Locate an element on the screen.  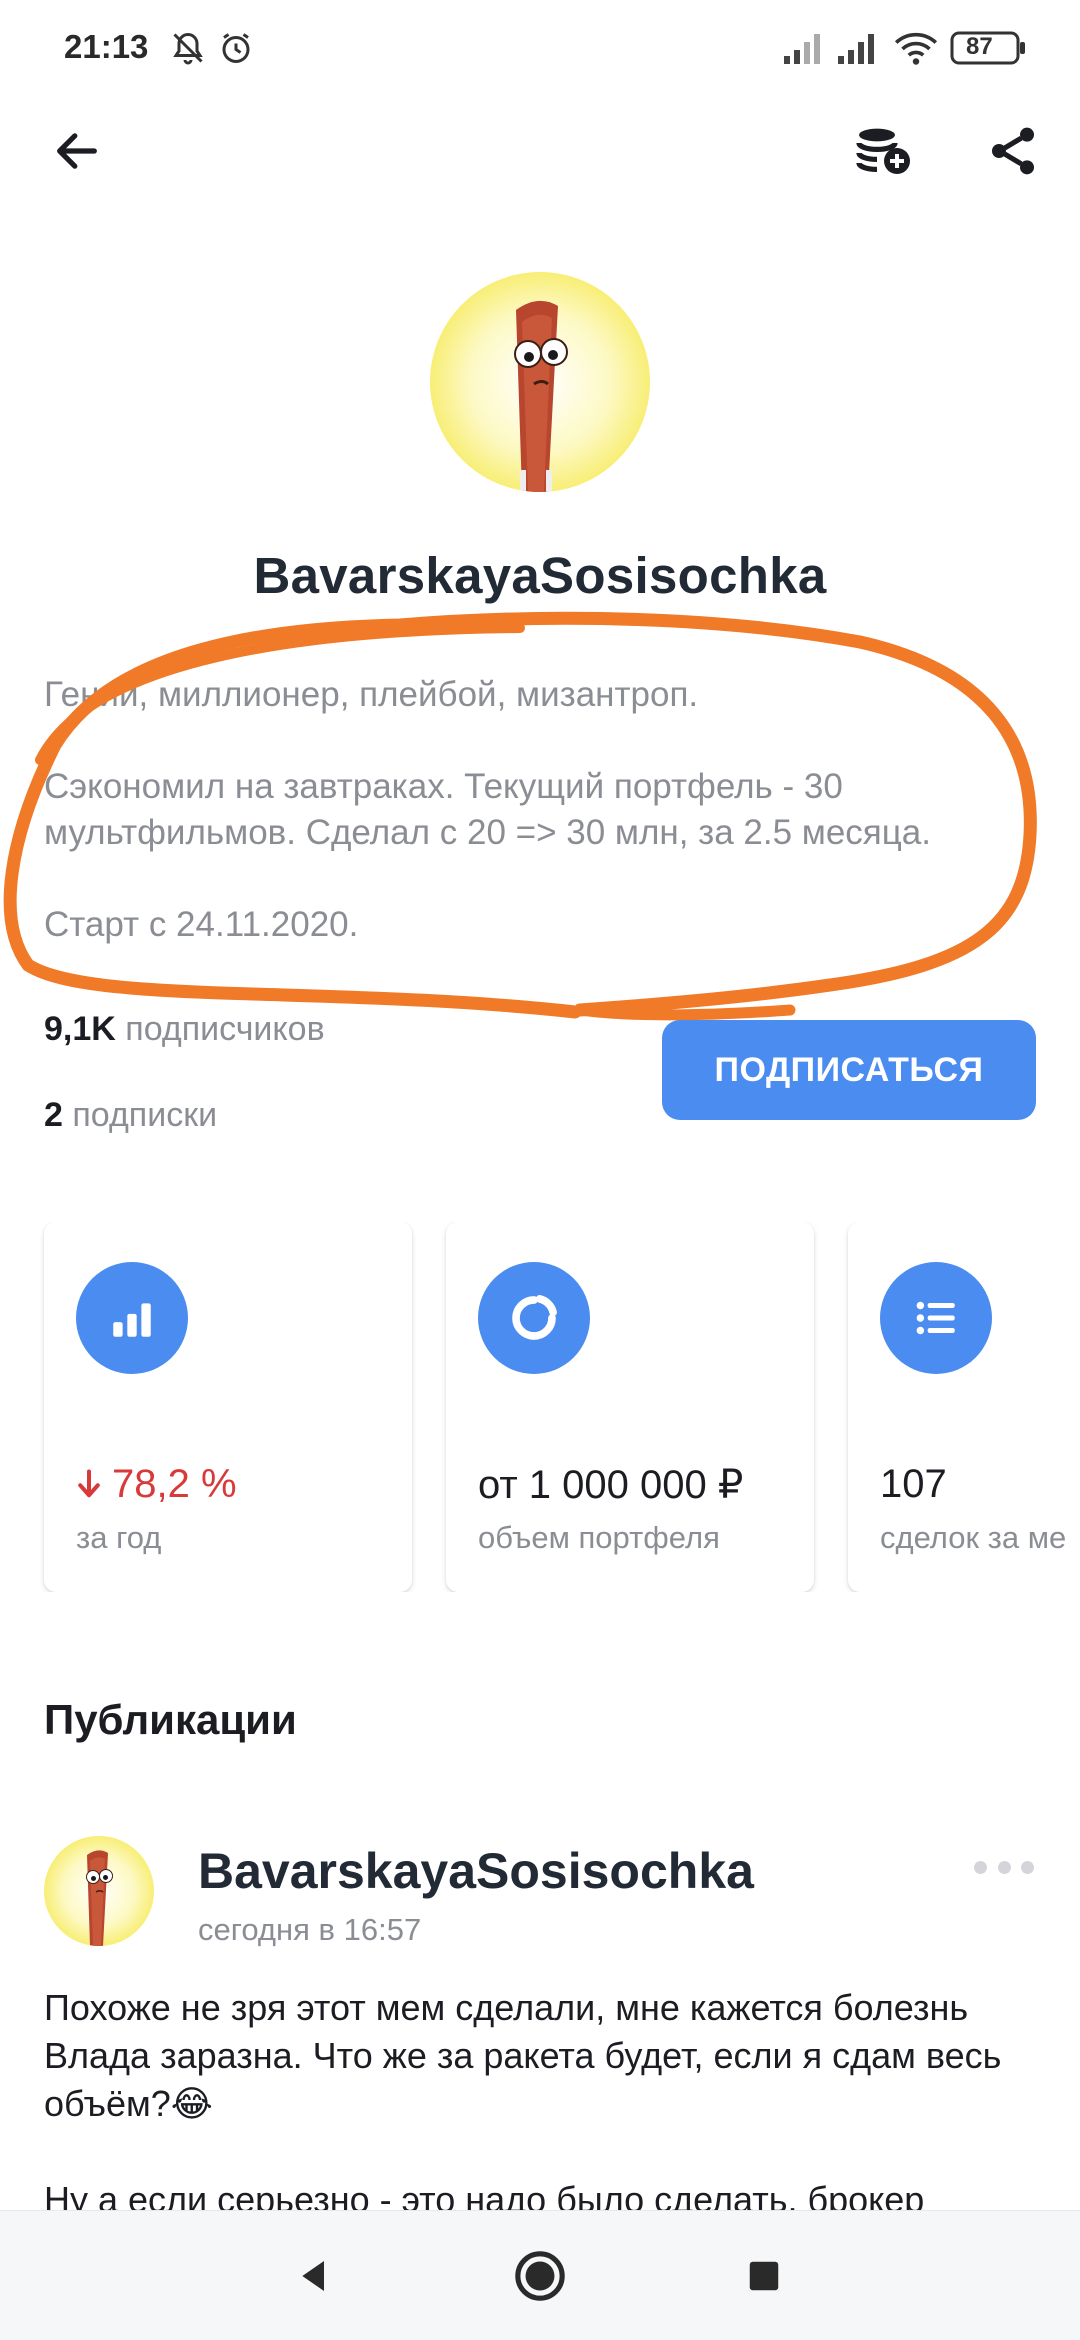
triangle-back-icon is located at coordinates (313, 2276).